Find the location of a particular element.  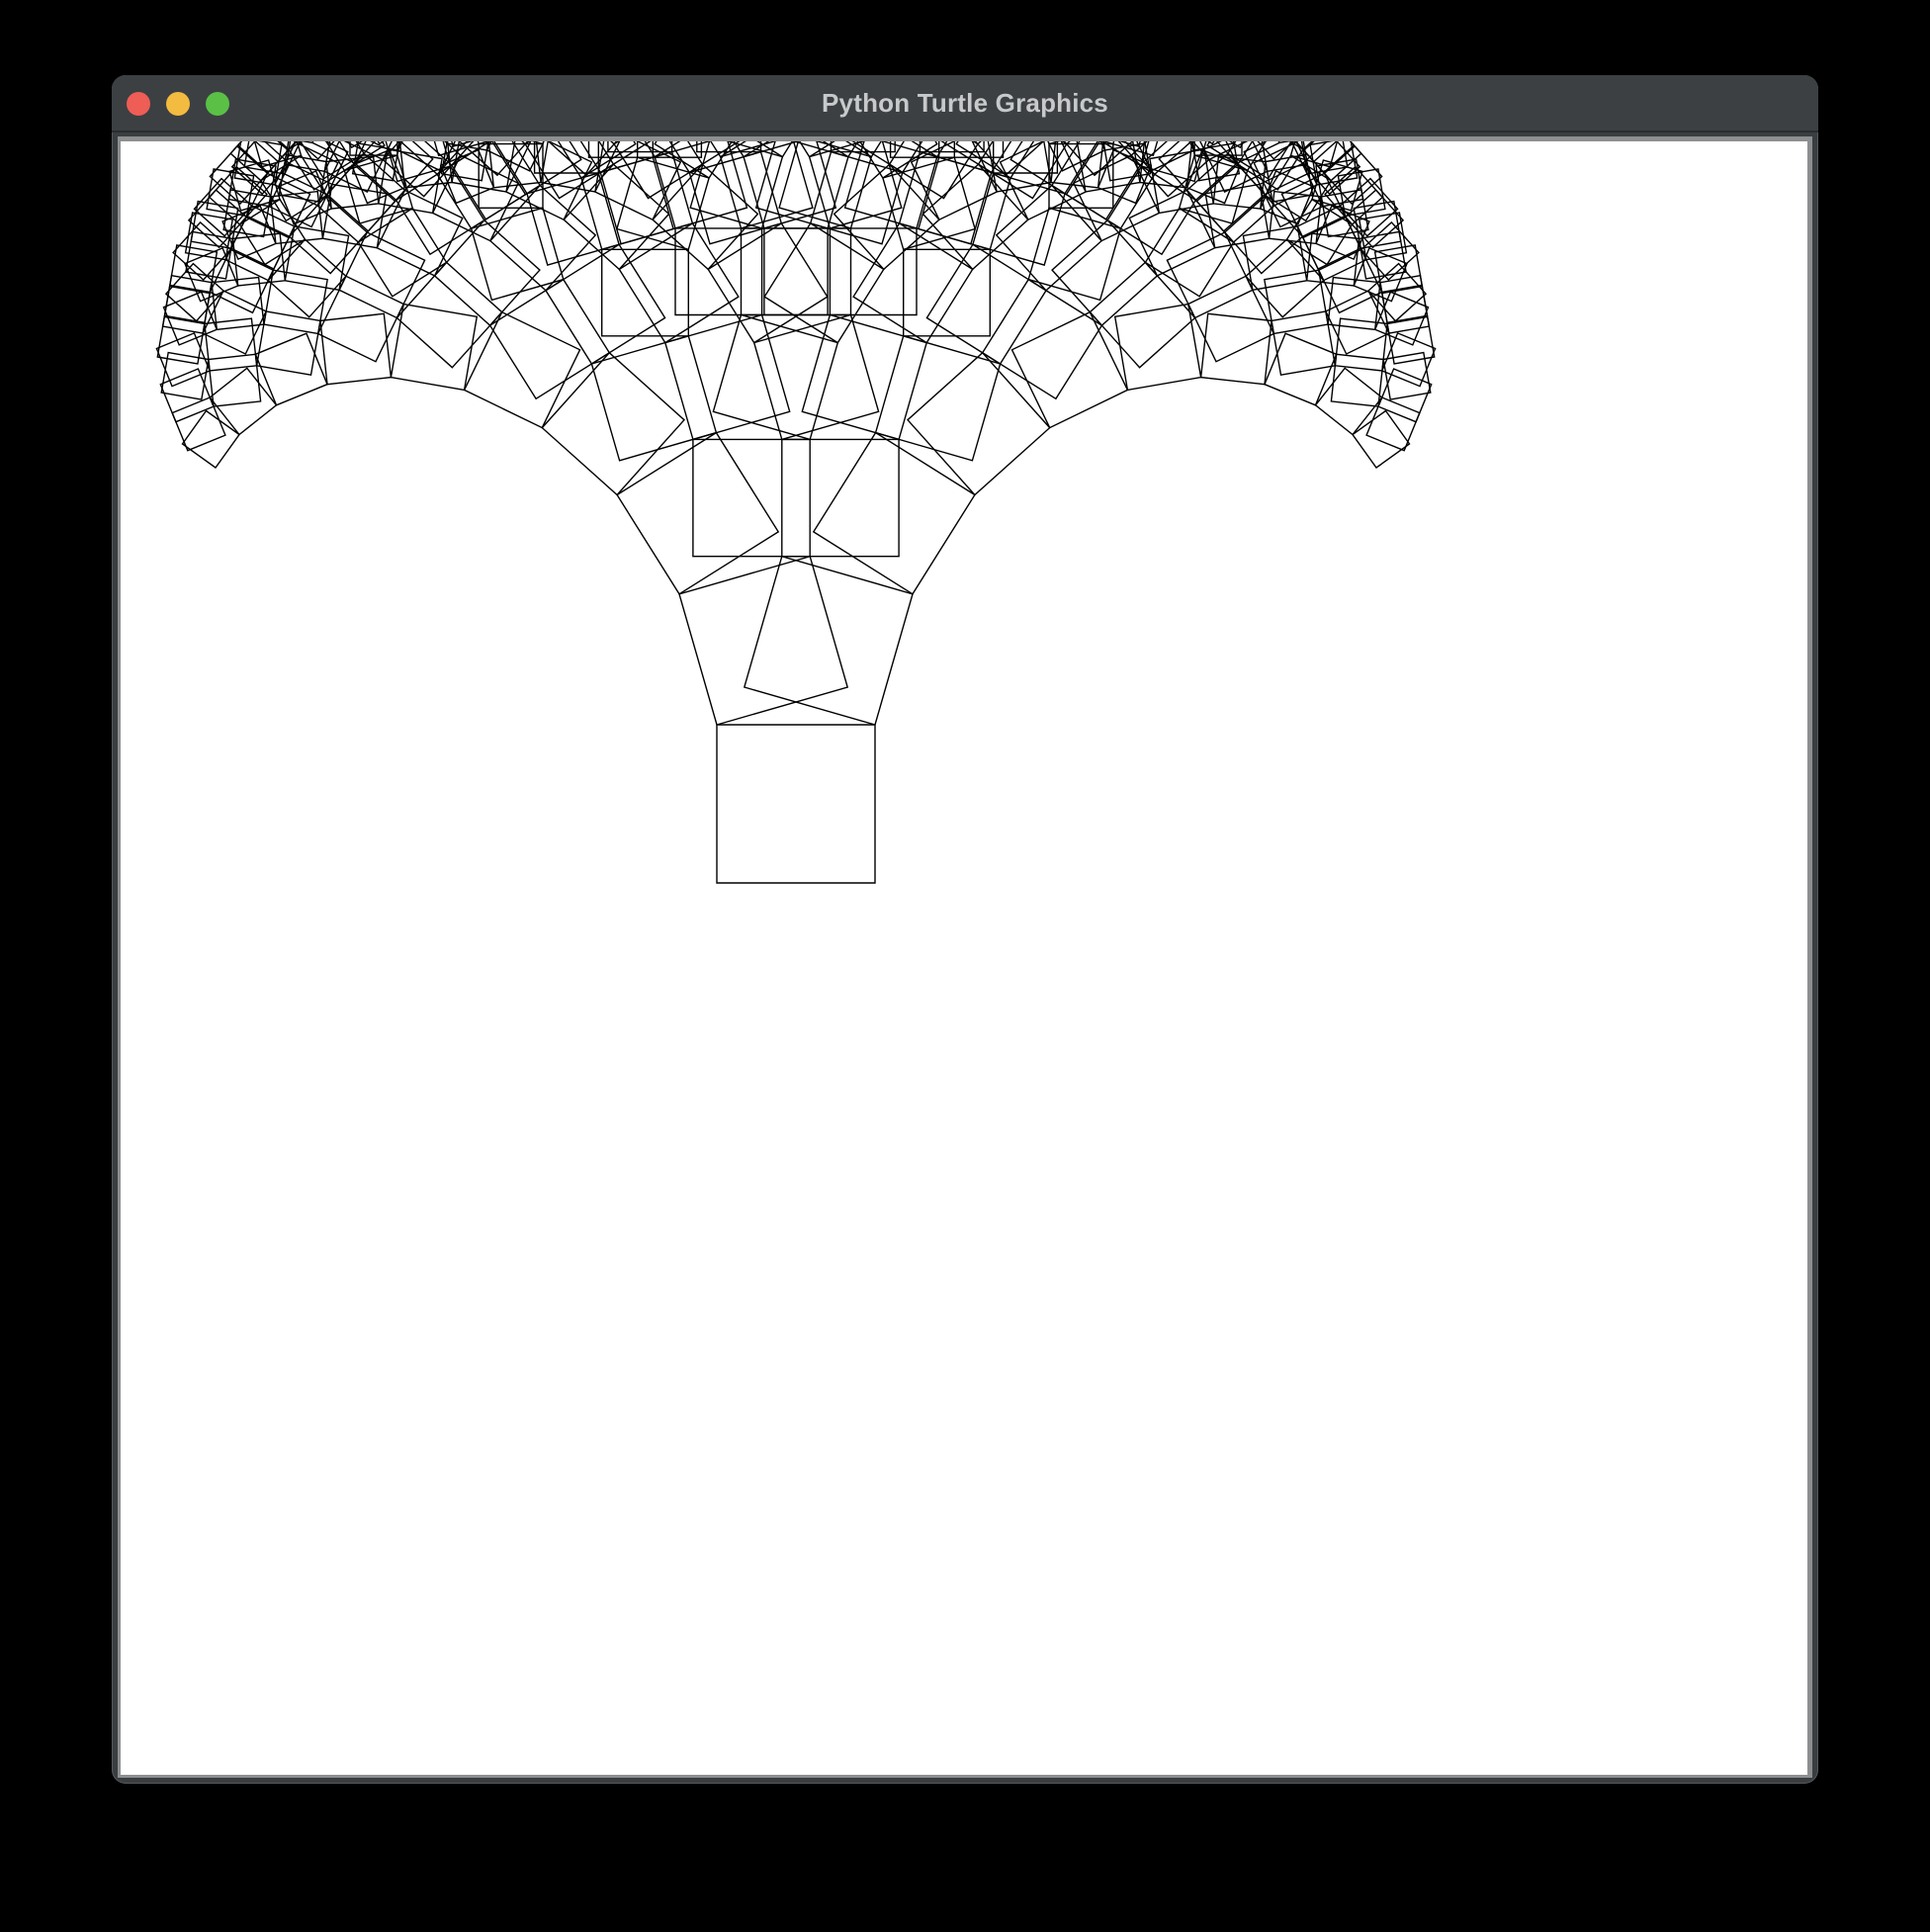

title-bar: Python Turtle Graphics is located at coordinates (965, 103).